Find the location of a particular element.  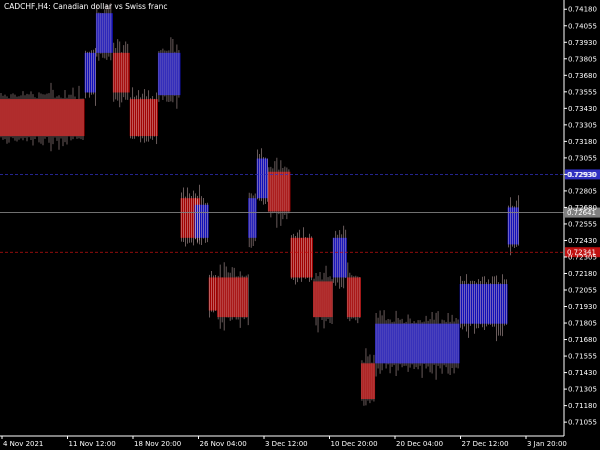

time-tick-label: 26 Nov 04:00 is located at coordinates (223, 444).